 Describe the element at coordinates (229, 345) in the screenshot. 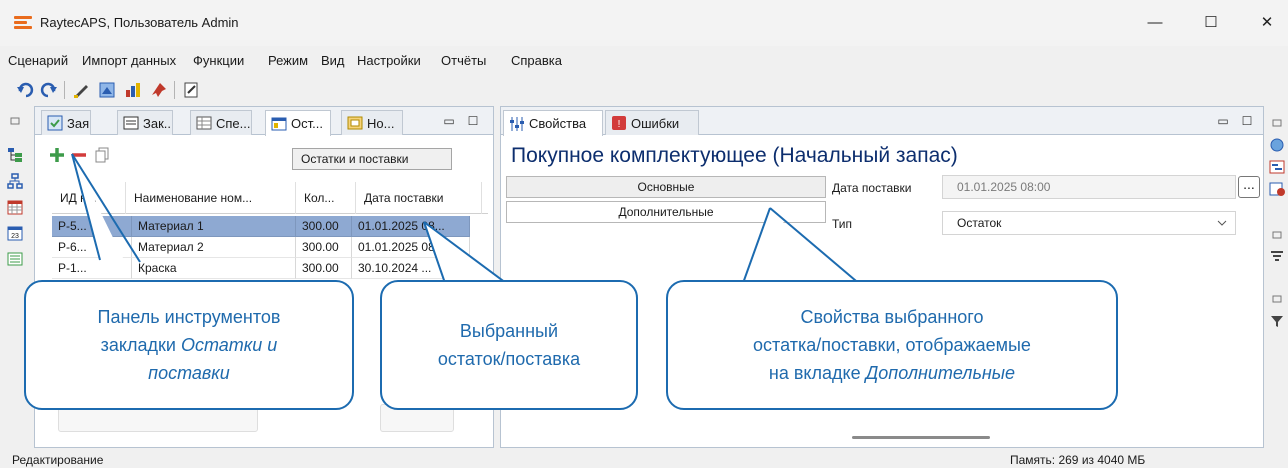

I see `callout-toolbar-line2b: Остатки и` at that location.